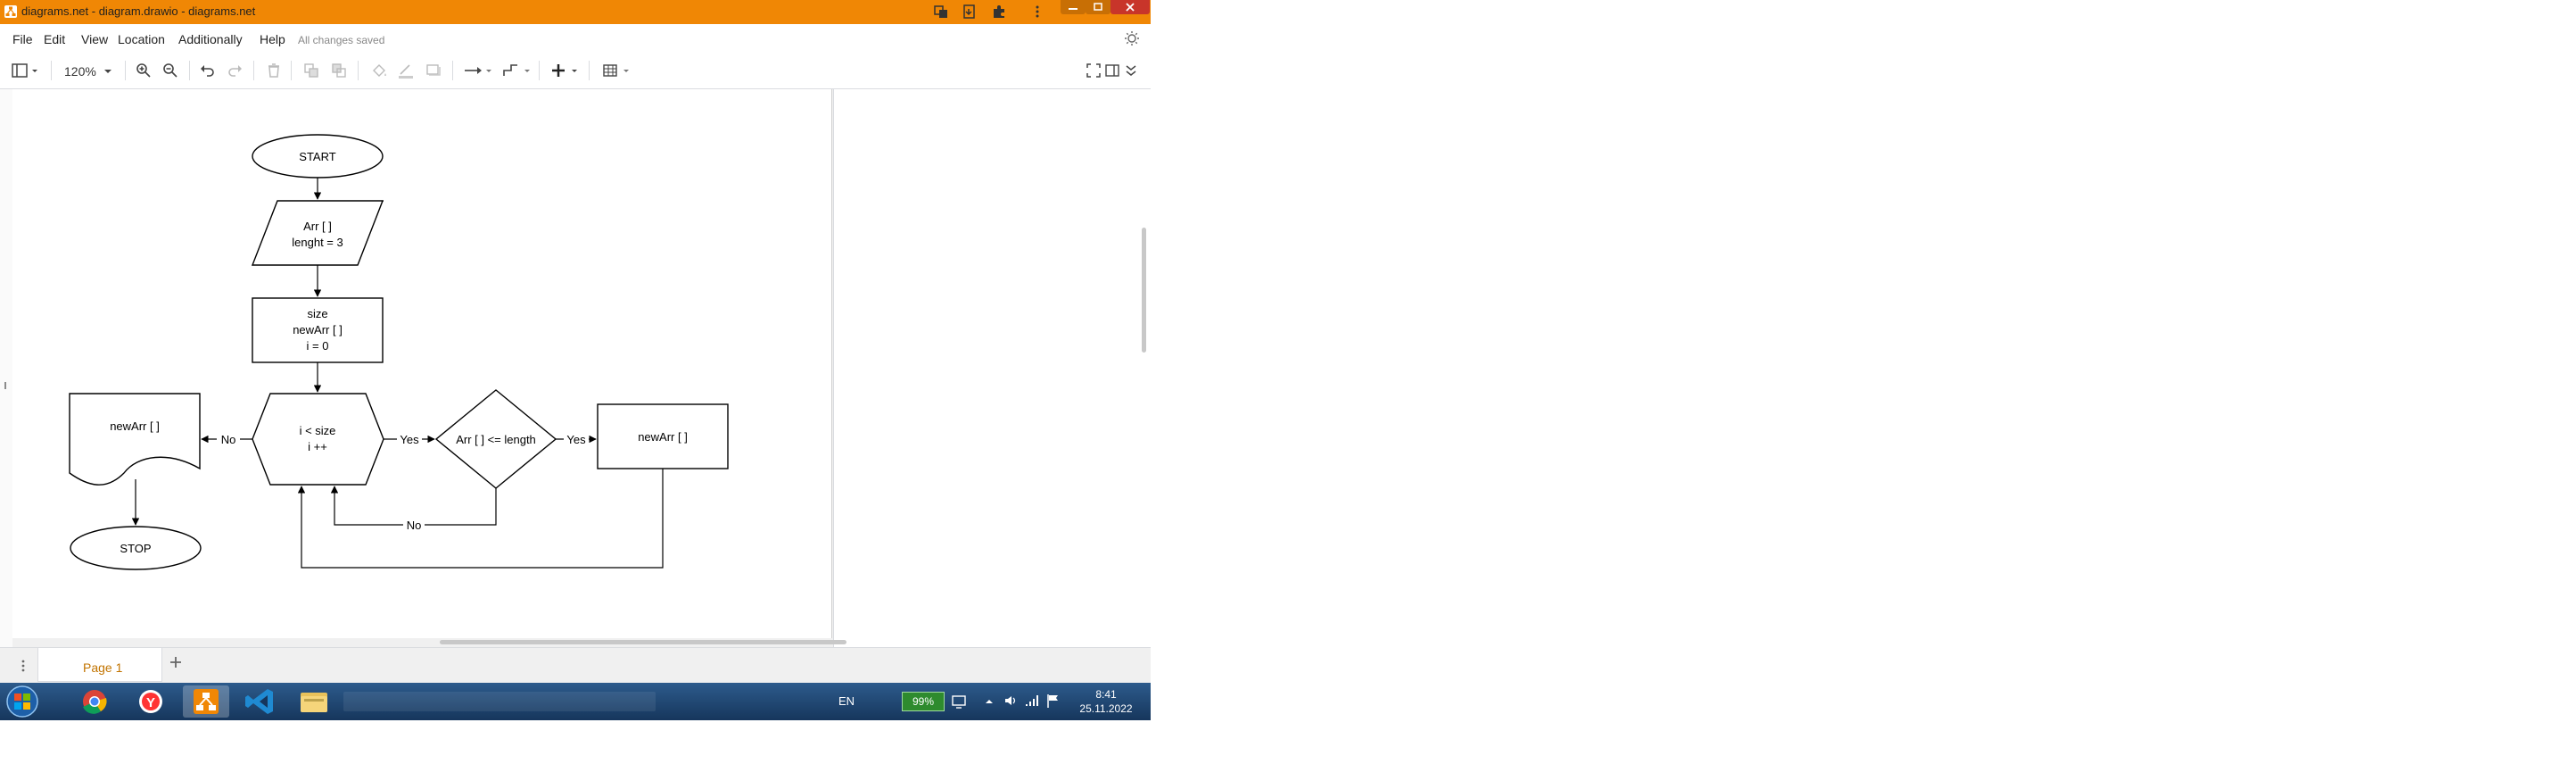 The image size is (2576, 764). I want to click on fill-color-icon, so click(379, 70).